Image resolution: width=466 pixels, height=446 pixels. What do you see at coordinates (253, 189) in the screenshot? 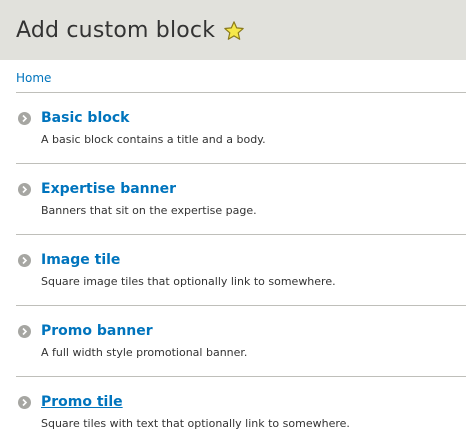
I see `block-type-link-expertise-banner: Expertise banner` at bounding box center [253, 189].